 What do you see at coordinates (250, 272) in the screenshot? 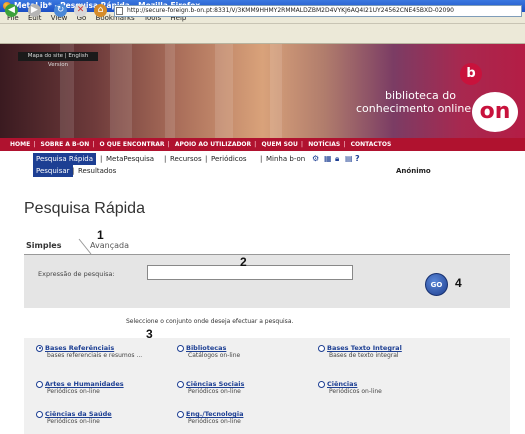
I see `search-input` at bounding box center [250, 272].